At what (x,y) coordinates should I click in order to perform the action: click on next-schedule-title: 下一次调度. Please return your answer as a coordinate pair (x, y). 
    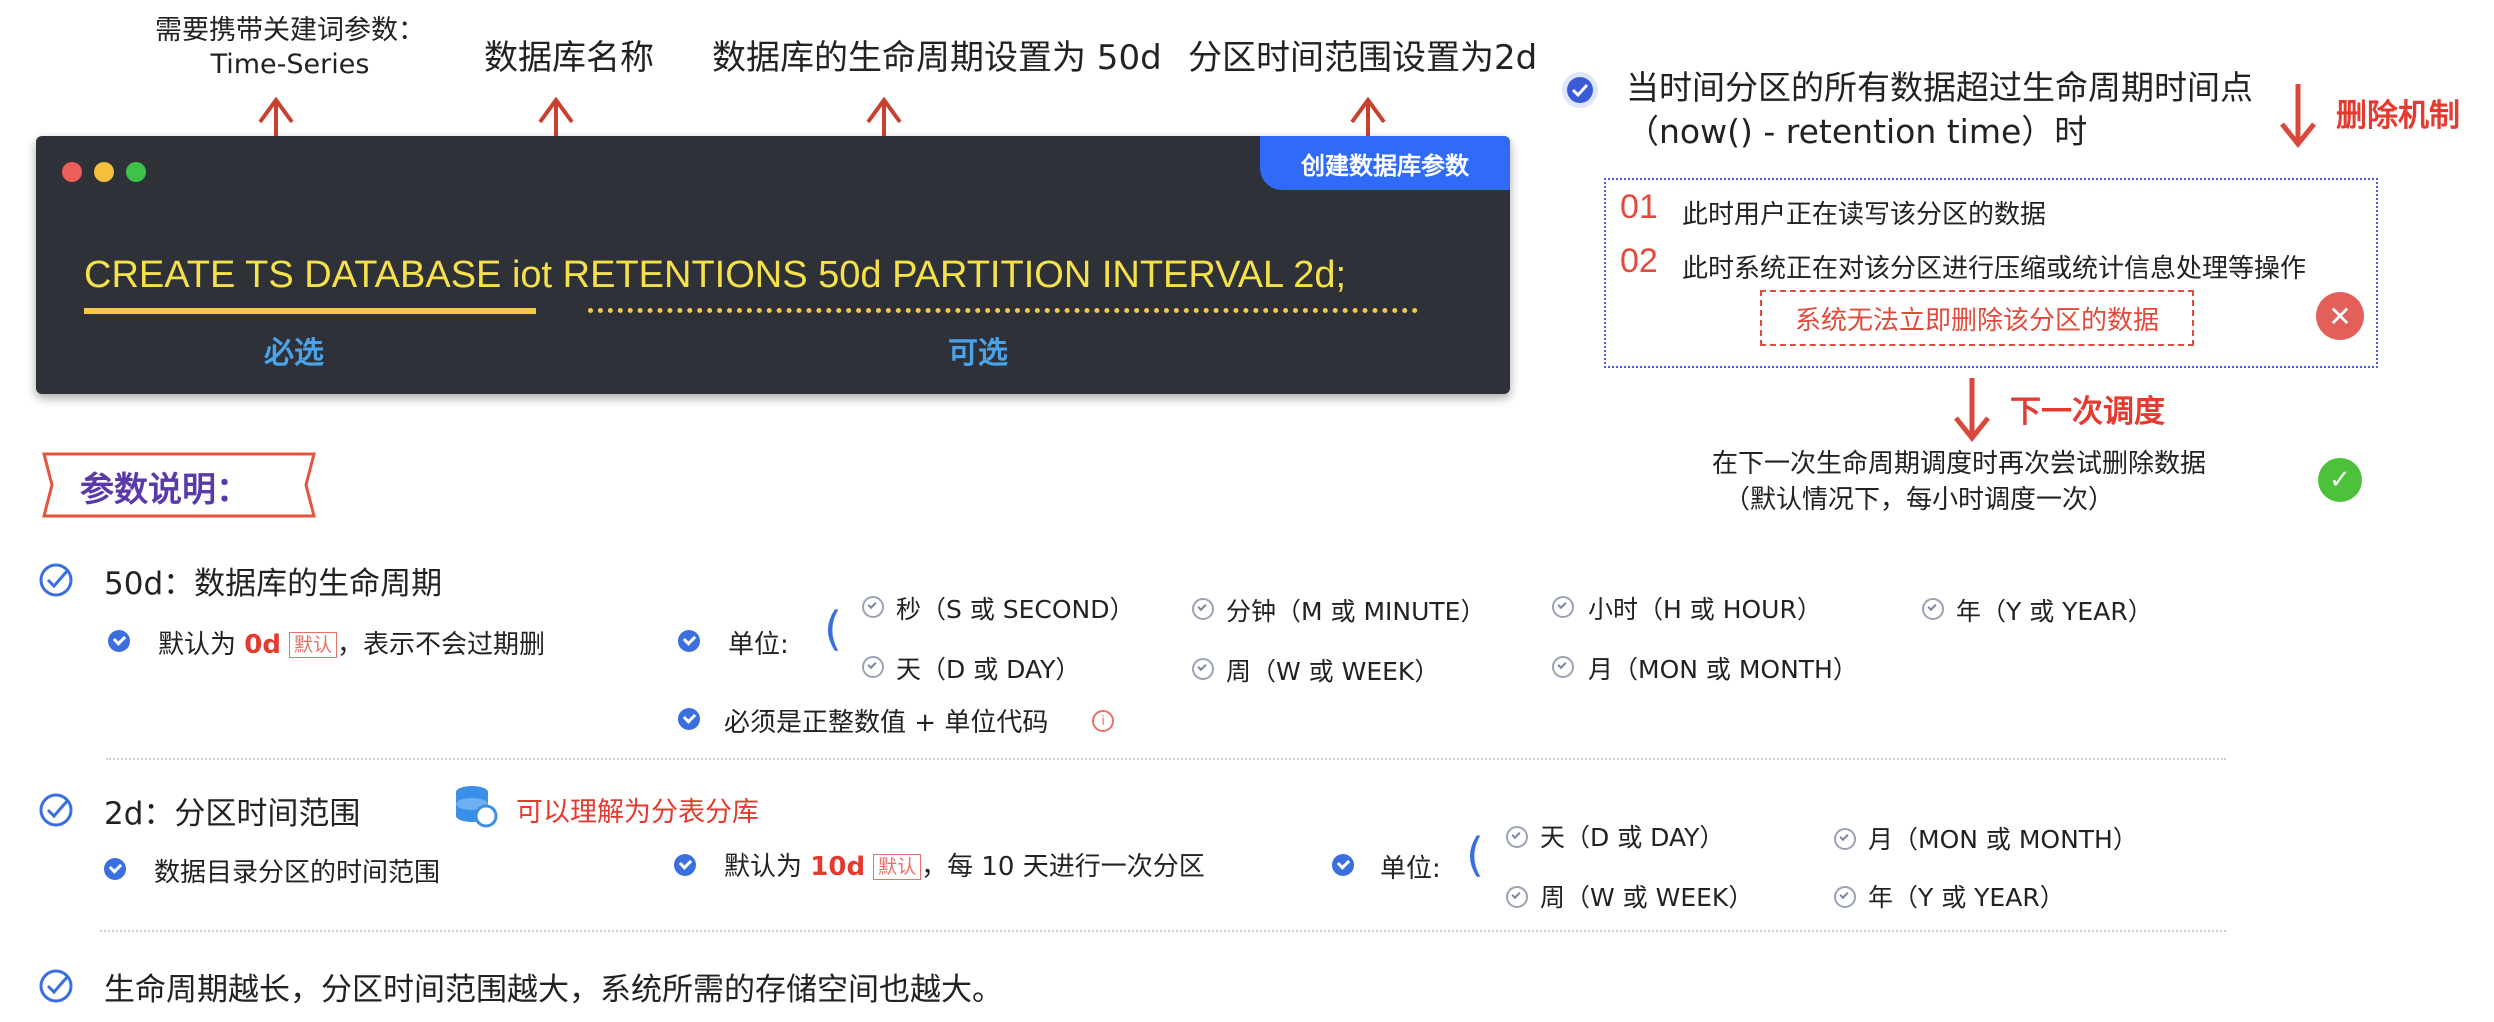
    Looking at the image, I should click on (2087, 412).